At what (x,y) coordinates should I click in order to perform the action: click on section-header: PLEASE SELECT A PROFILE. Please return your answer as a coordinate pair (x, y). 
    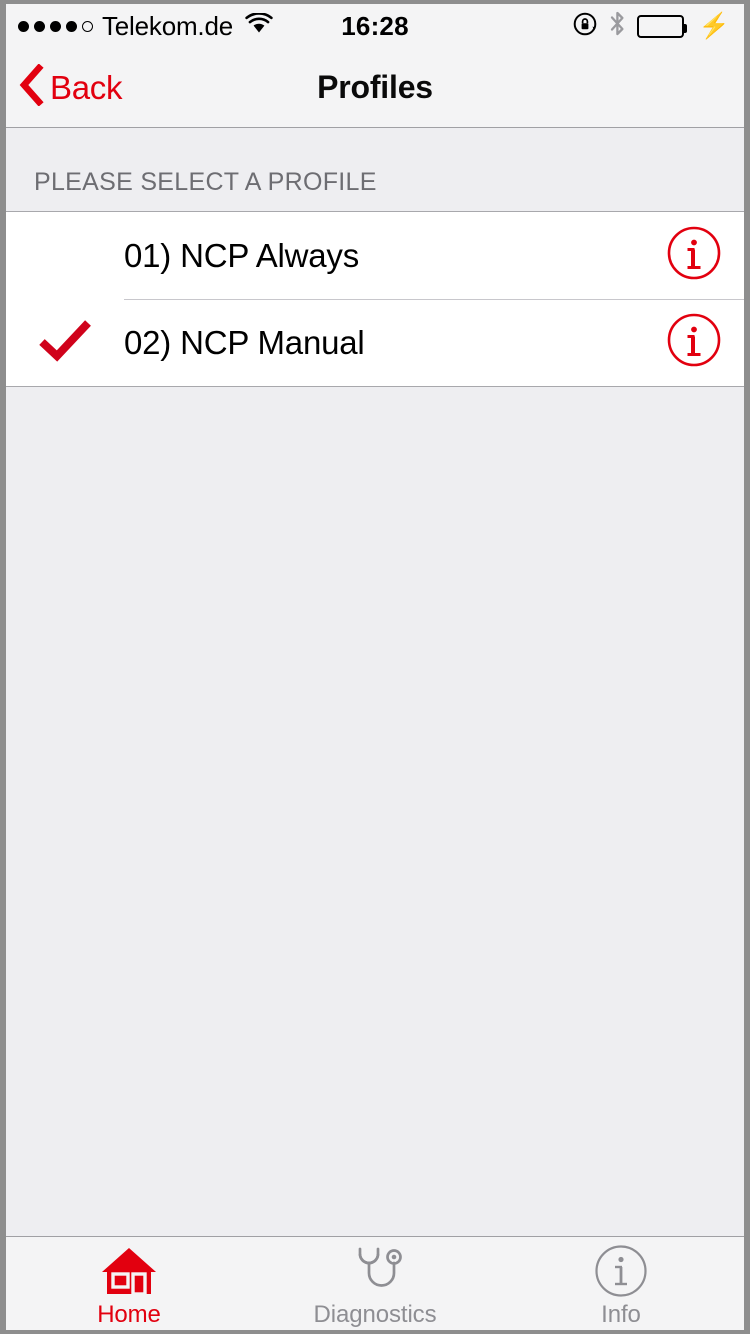
    Looking at the image, I should click on (205, 182).